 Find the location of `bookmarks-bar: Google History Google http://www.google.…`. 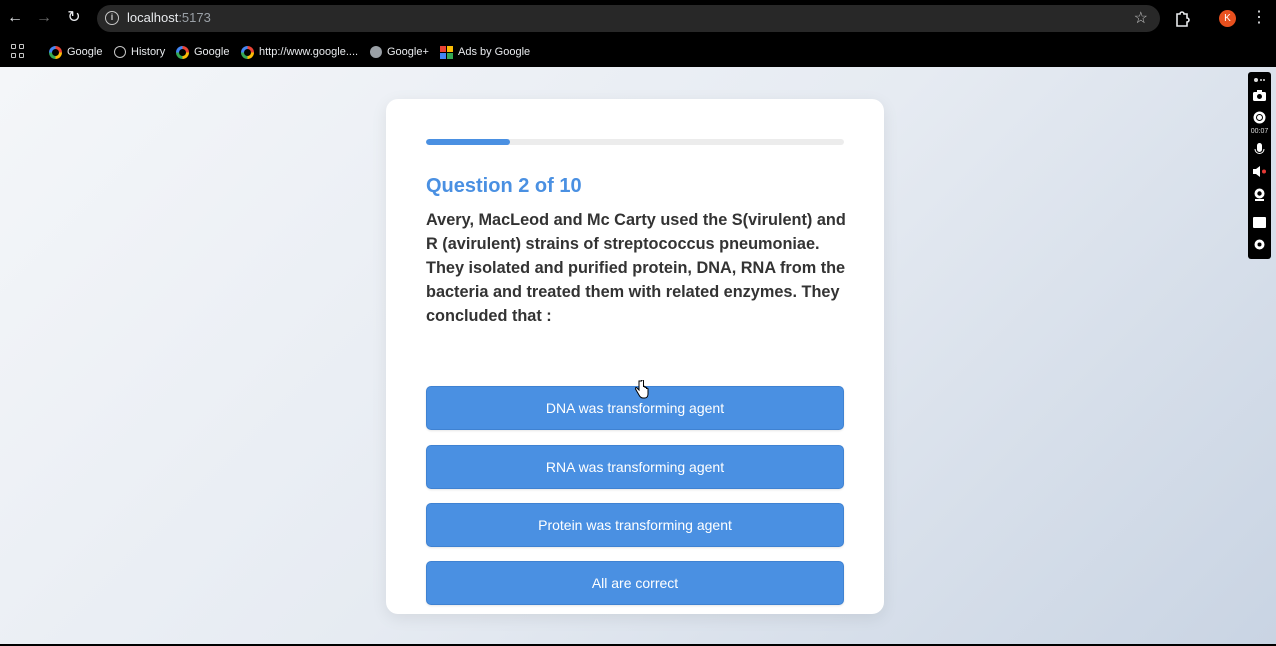

bookmarks-bar: Google History Google http://www.google.… is located at coordinates (638, 51).